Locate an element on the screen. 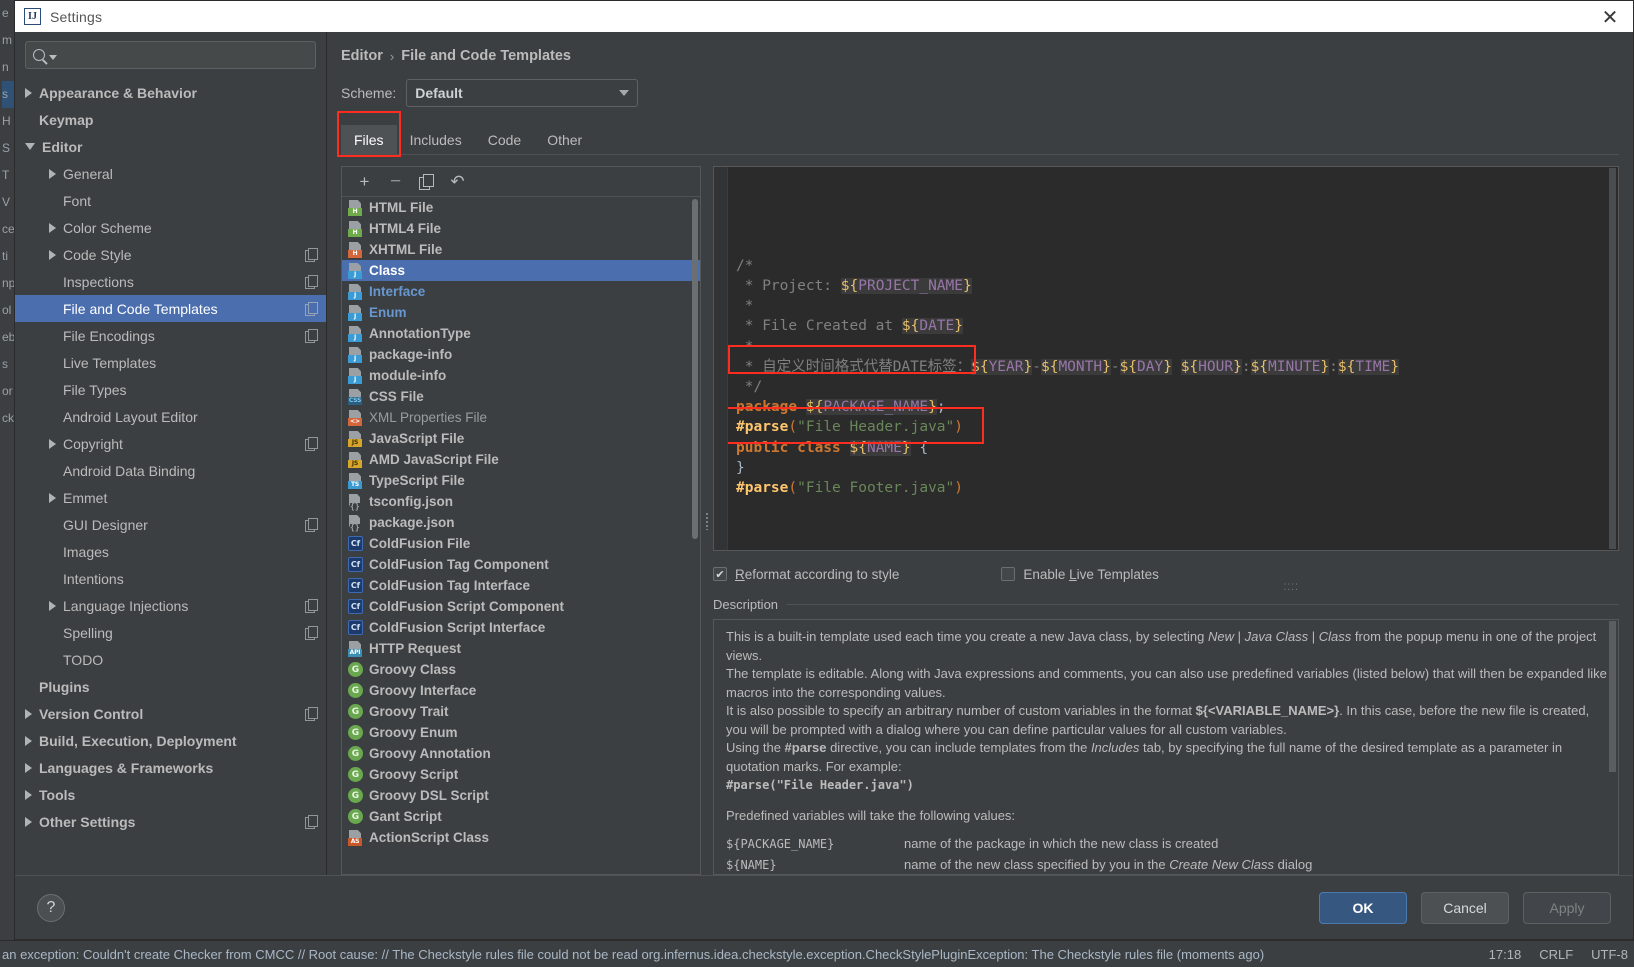 This screenshot has width=1634, height=967. template-list-item: J Enum is located at coordinates (521, 312).